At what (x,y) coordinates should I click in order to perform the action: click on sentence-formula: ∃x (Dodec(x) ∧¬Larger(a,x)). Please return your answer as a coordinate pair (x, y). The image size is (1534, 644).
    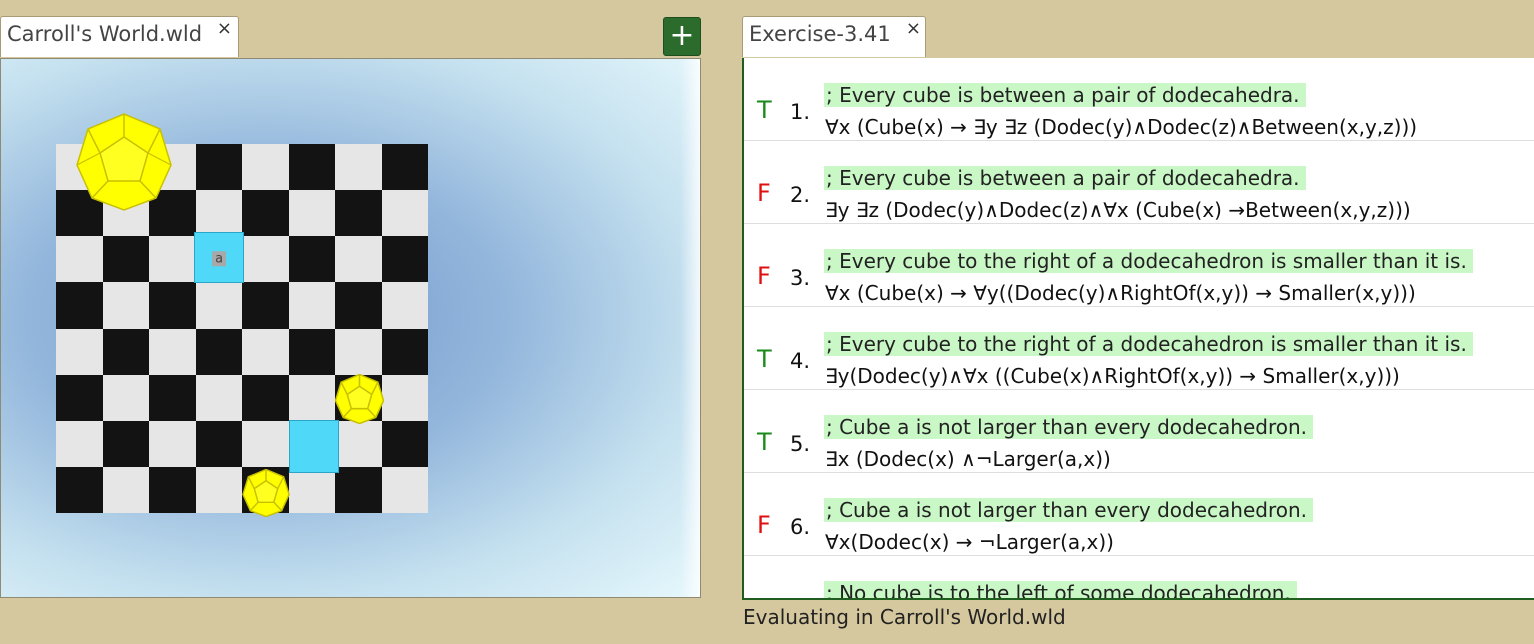
    Looking at the image, I should click on (968, 459).